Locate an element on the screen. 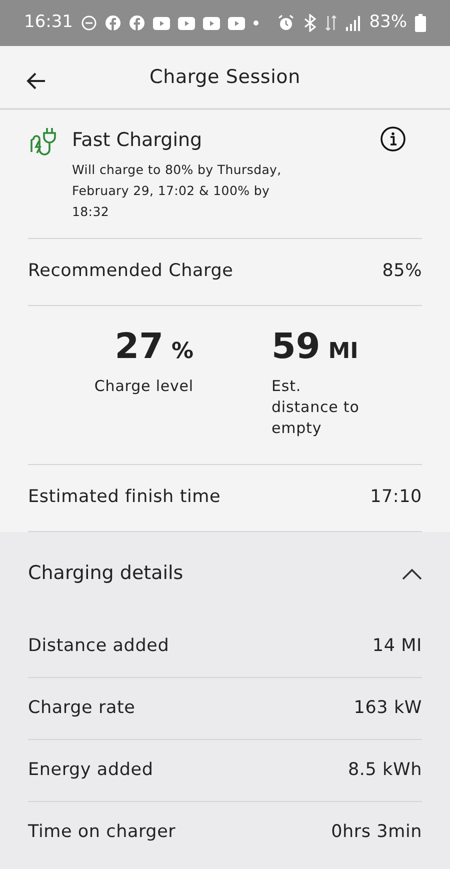 Image resolution: width=450 pixels, height=869 pixels. row-value: 0hrs 3min is located at coordinates (376, 832).